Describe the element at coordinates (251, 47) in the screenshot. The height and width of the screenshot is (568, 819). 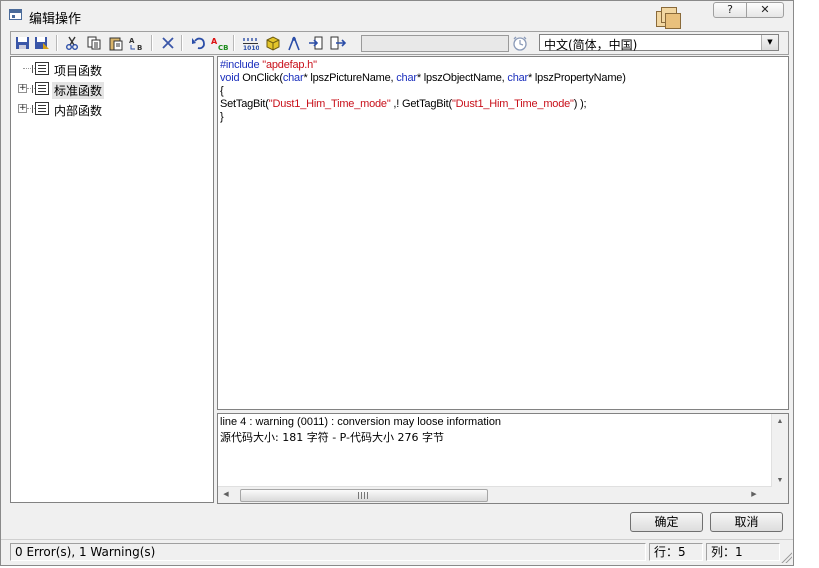
I see `svg-text: 1010` at that location.